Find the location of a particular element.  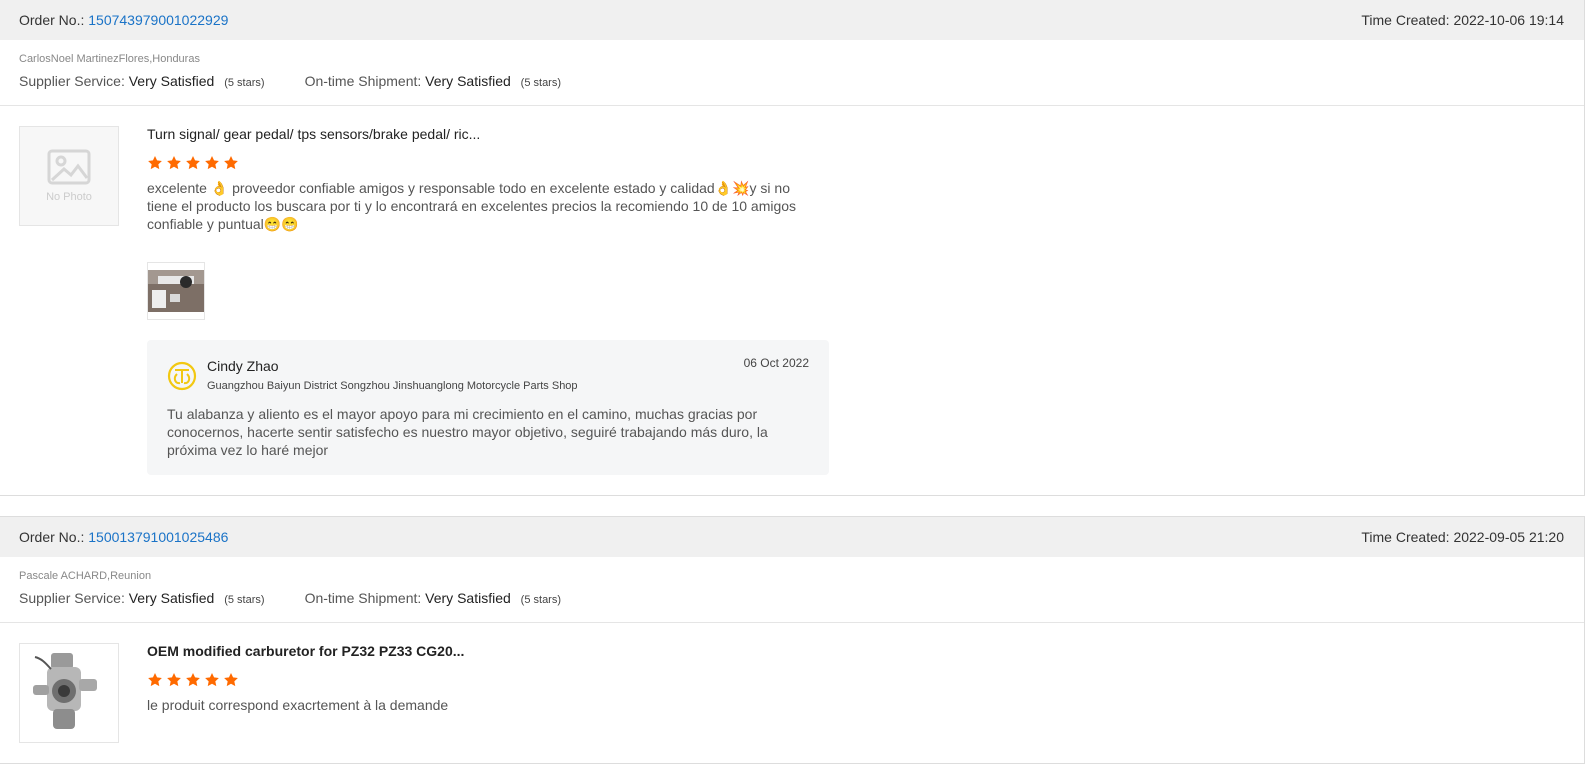

order-number-group: Order No.: 150013791001025486 is located at coordinates (123, 537).